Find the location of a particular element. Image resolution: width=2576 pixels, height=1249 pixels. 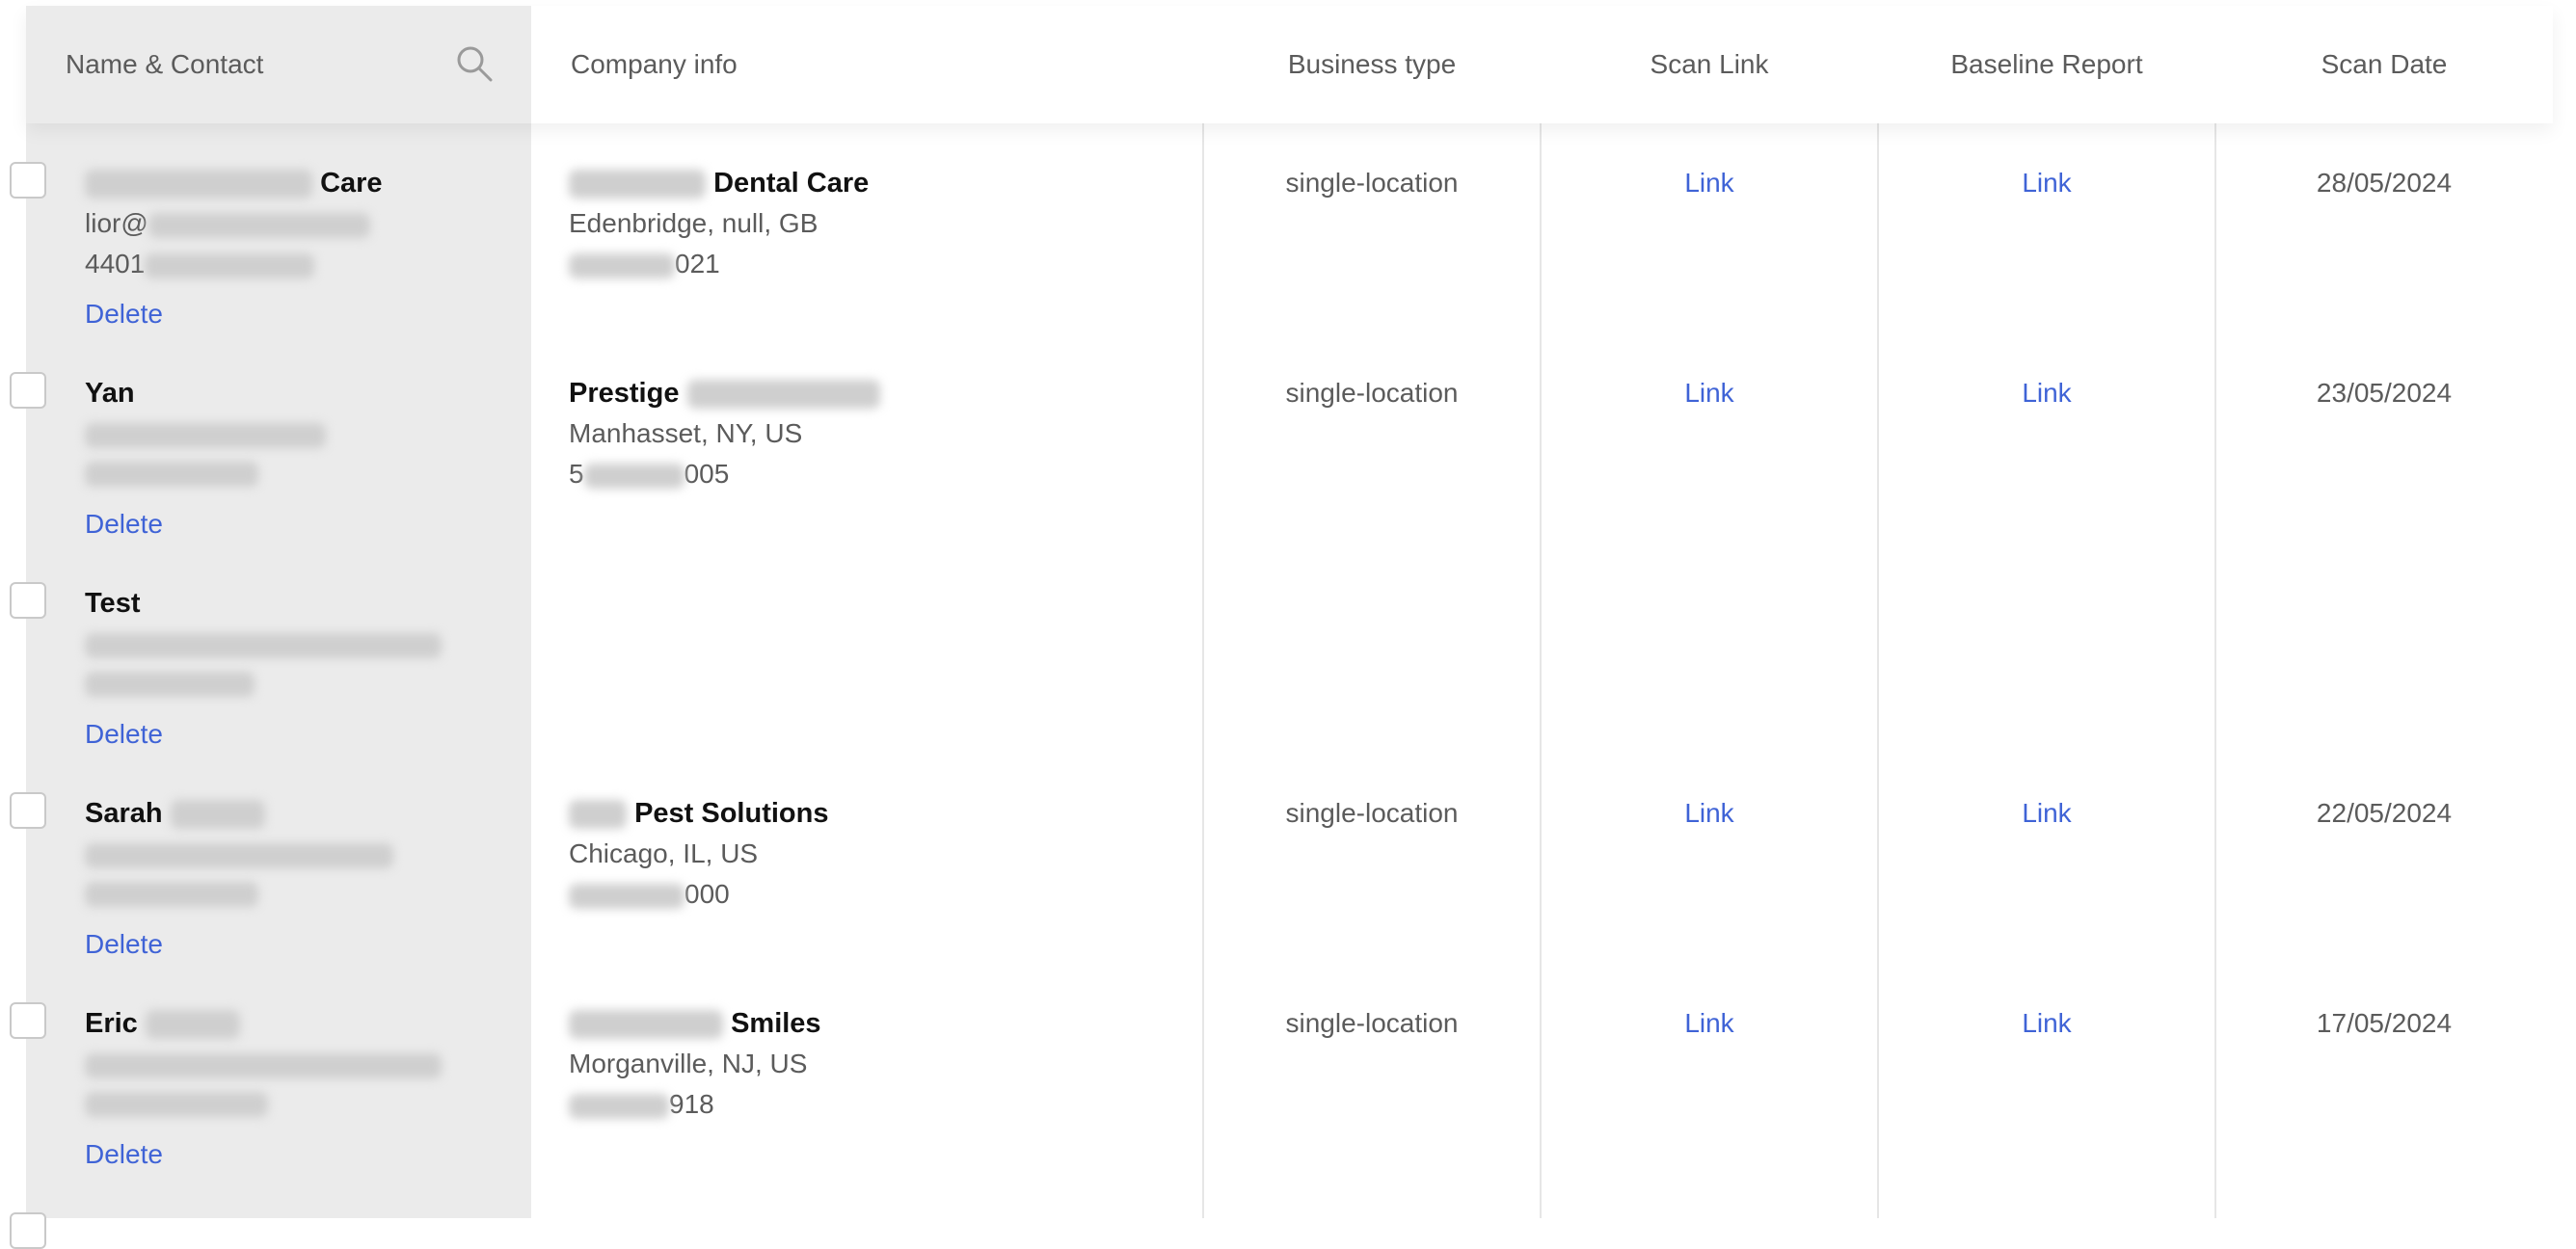

contact-name: Eric is located at coordinates (162, 1024).